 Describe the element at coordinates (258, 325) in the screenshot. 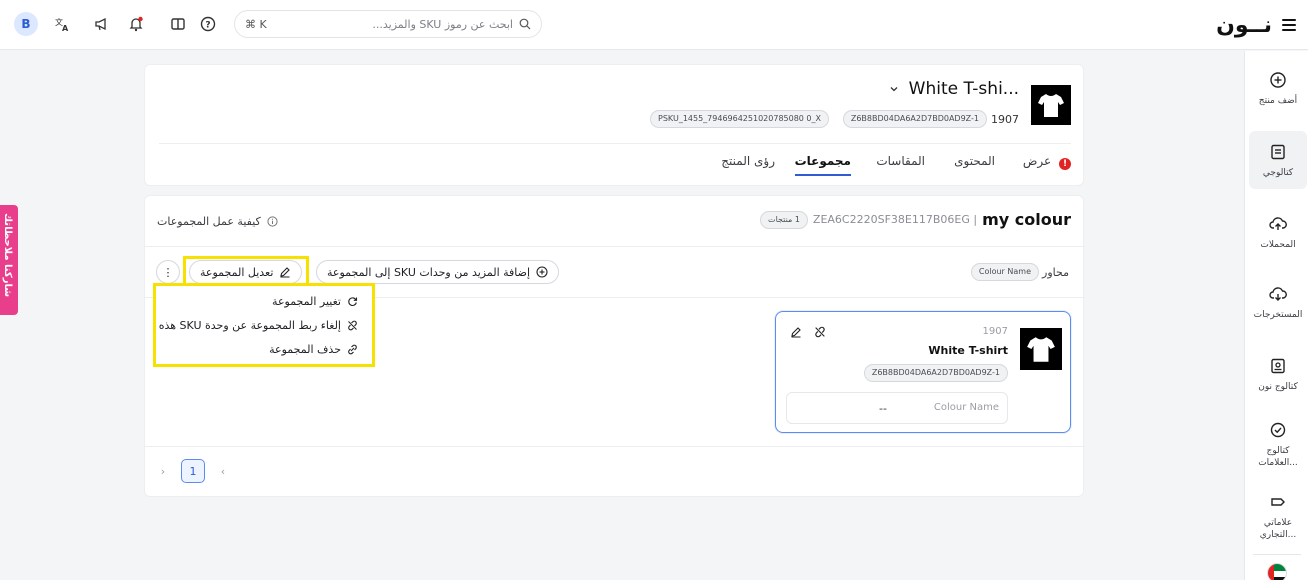

I see `menu-item-unlink-sku: إلغاء ربط المجموعة عن وحدة SKU هذه` at that location.